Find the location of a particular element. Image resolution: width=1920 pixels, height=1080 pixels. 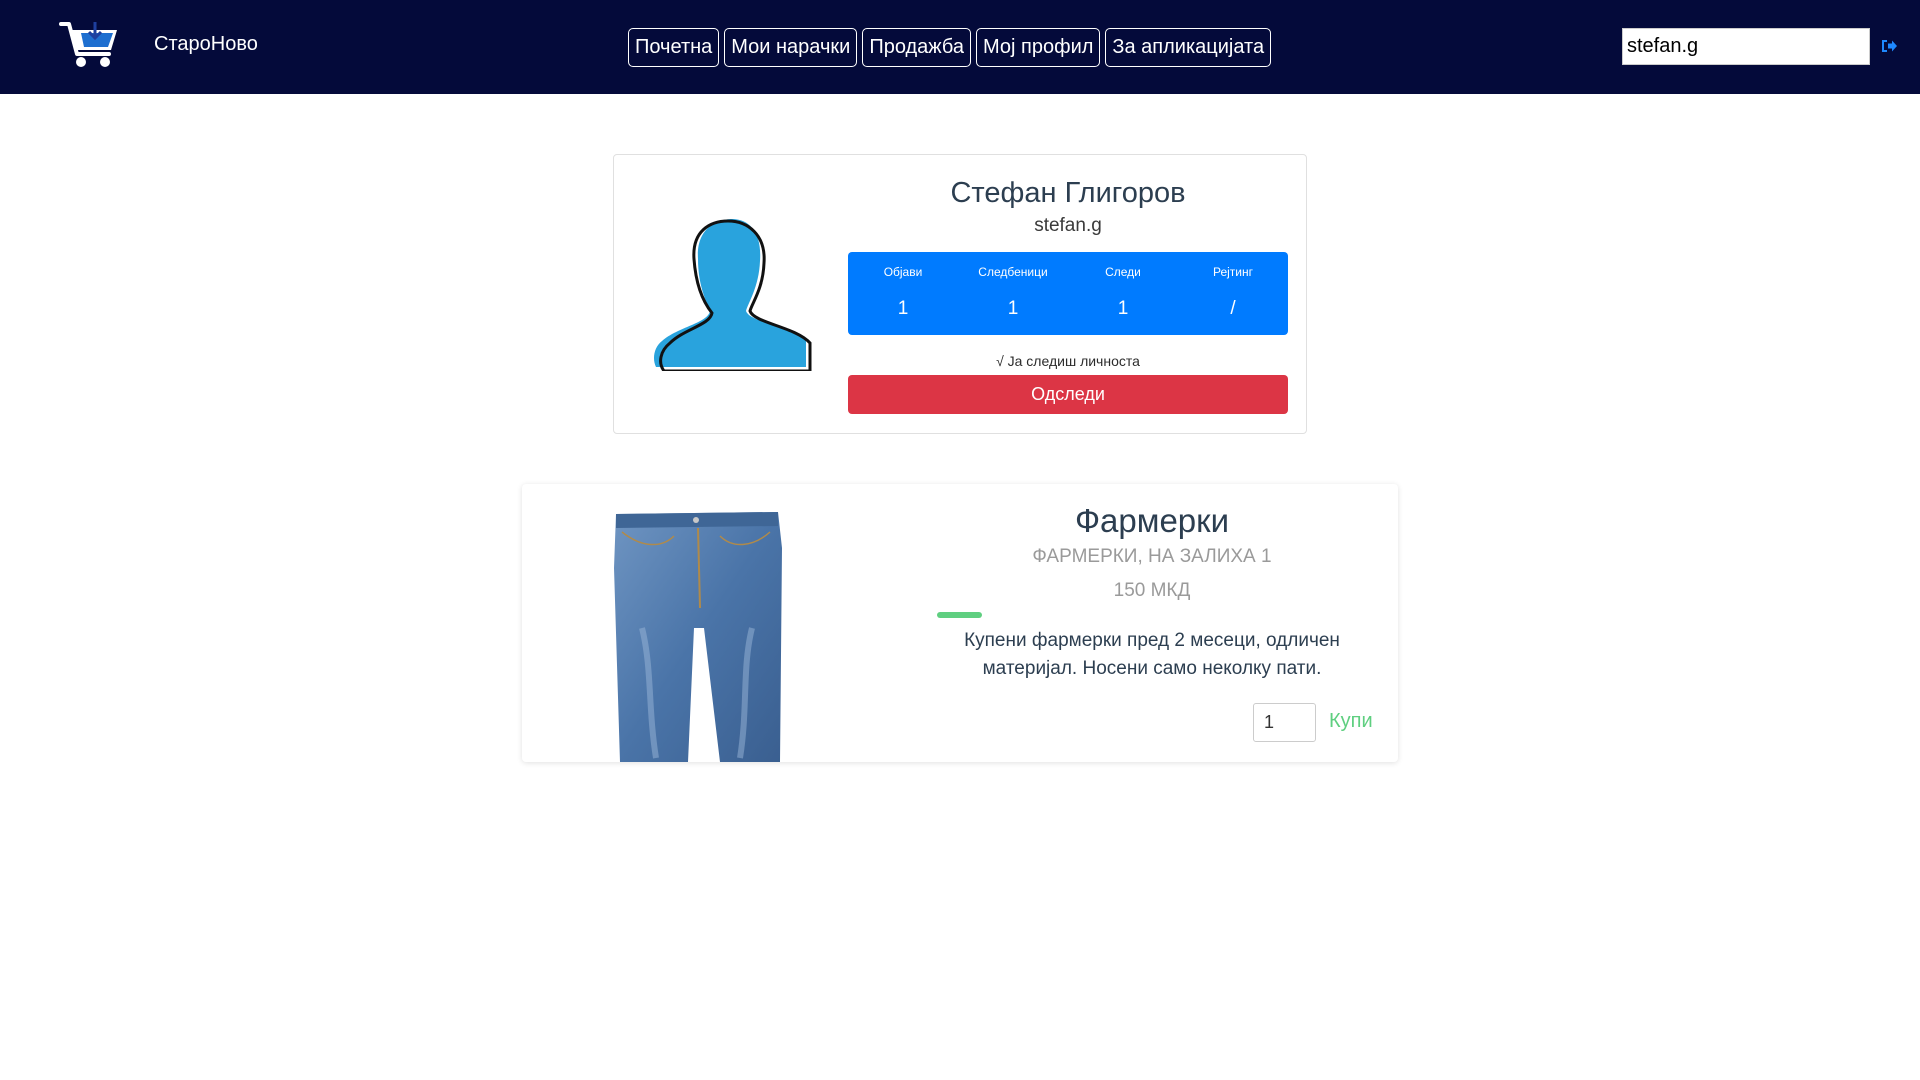

product-price: 150 МКД is located at coordinates (1152, 590).